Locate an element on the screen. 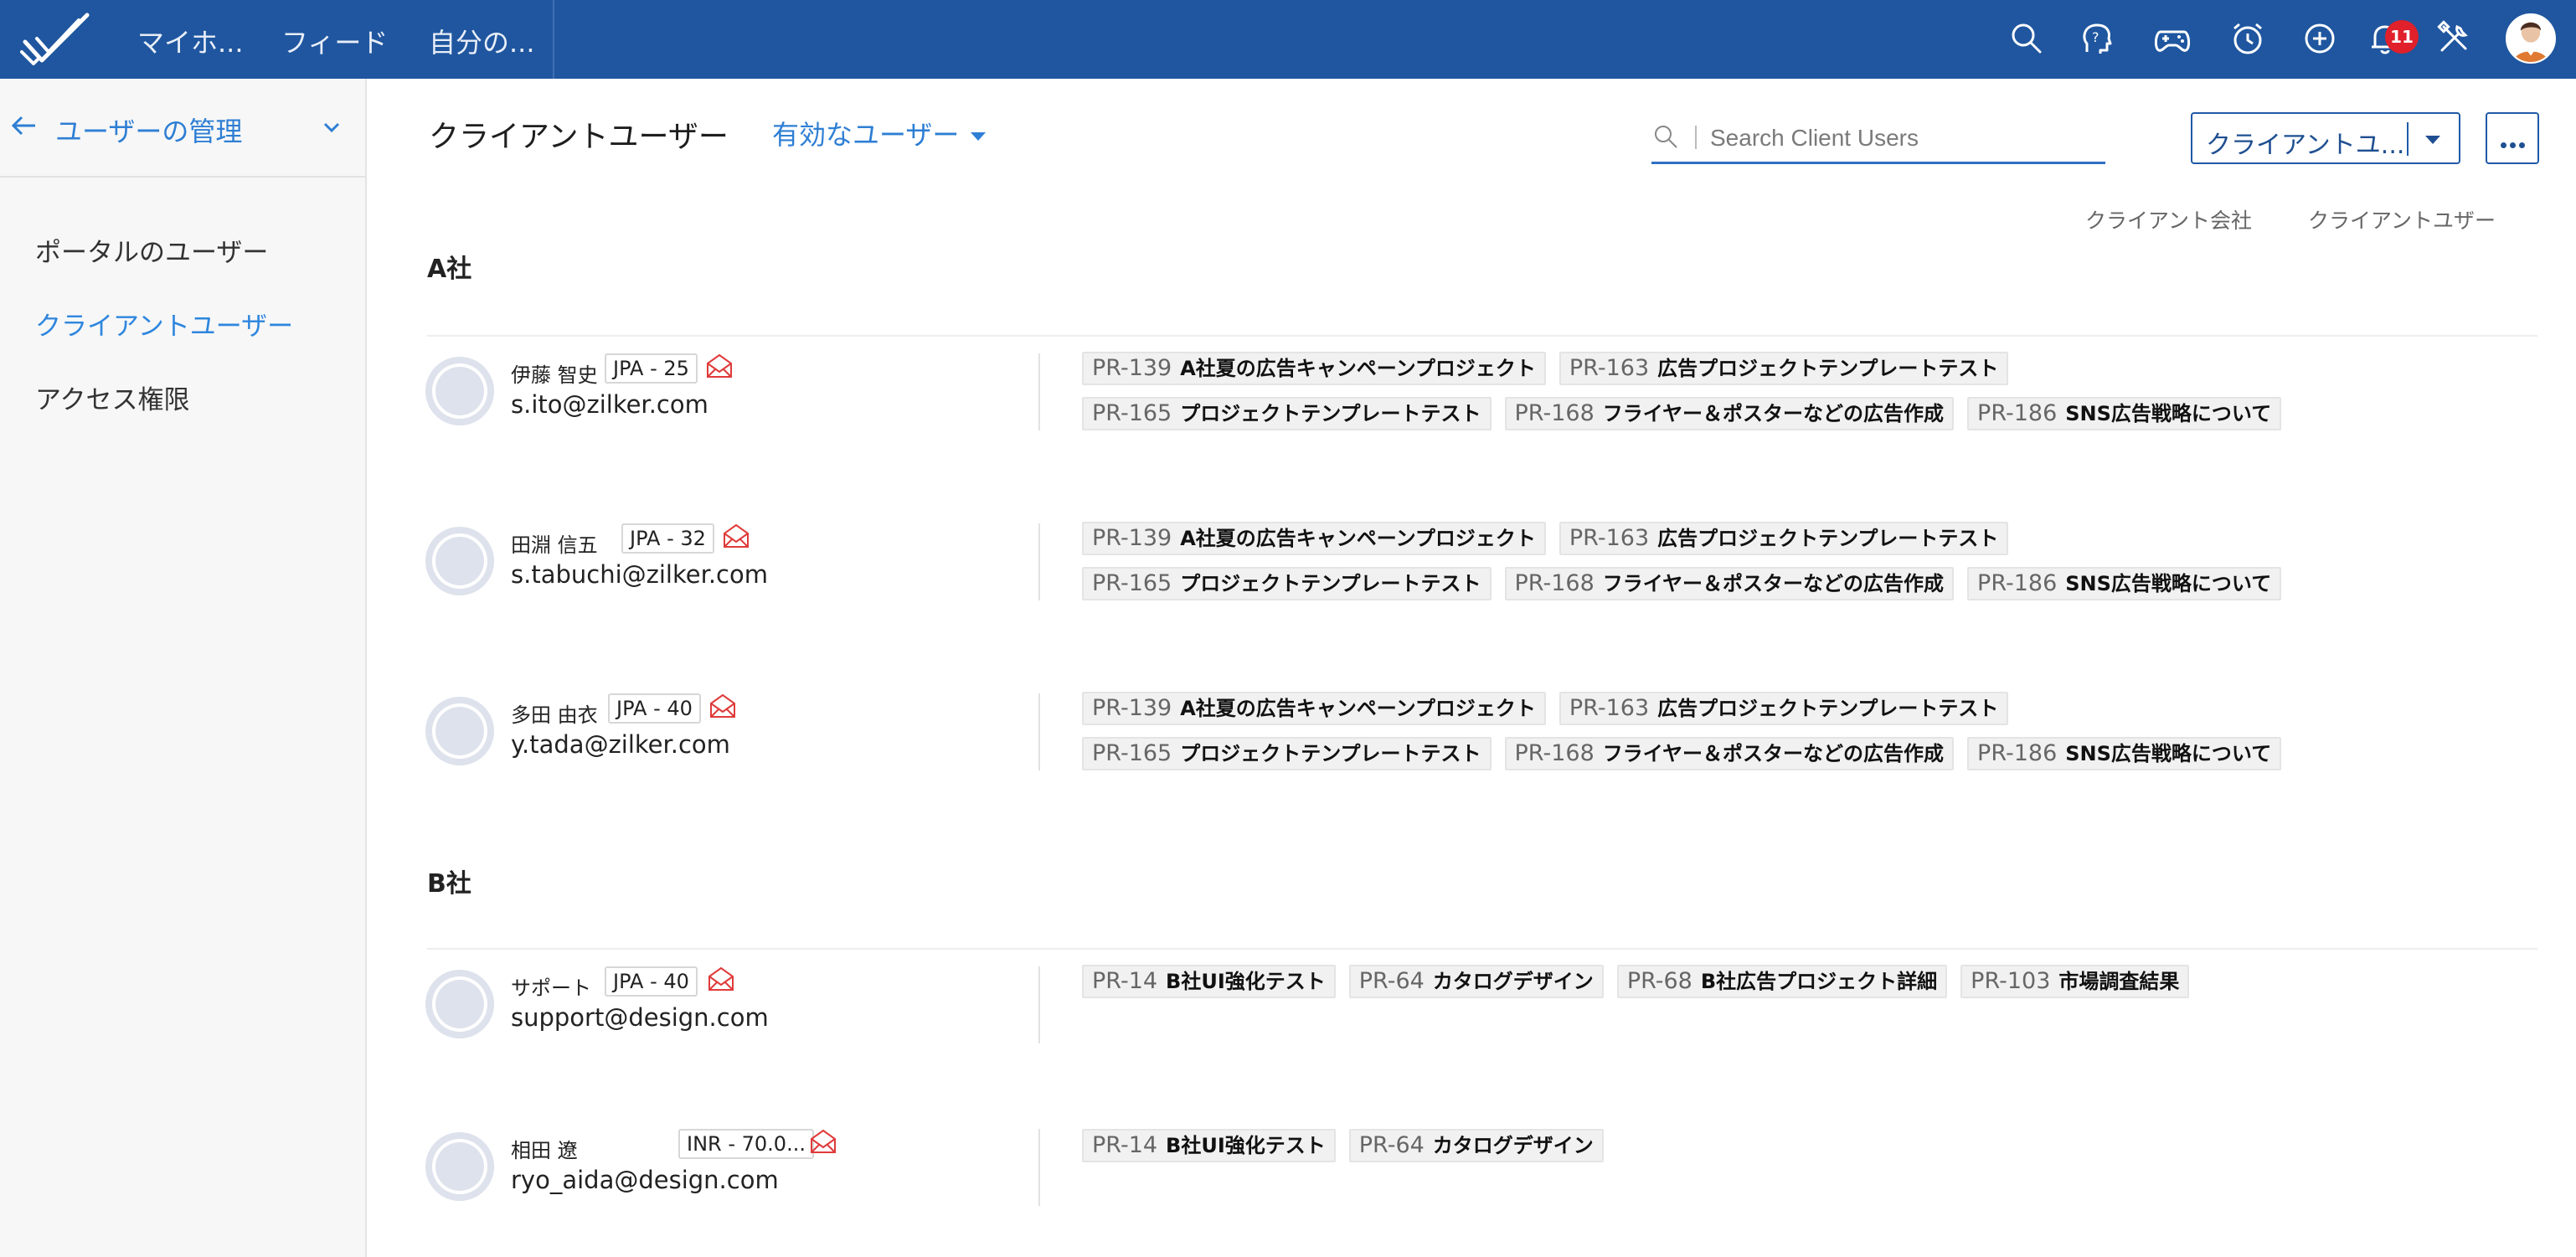  page-title: クライアントユーザー is located at coordinates (579, 137).